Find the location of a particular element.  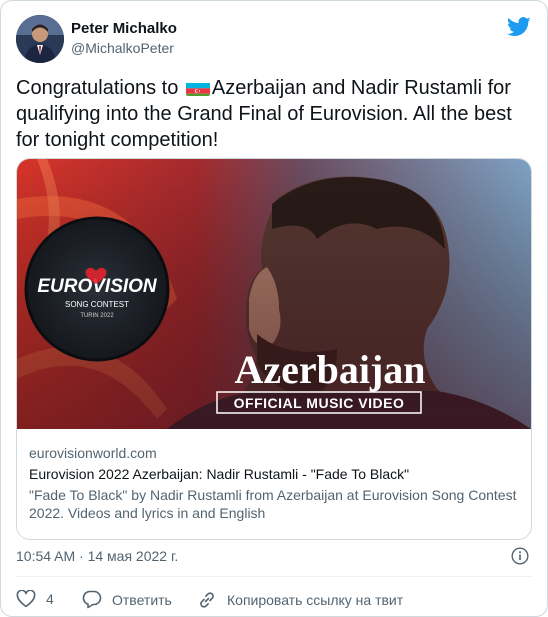

reply-icon is located at coordinates (92, 599).